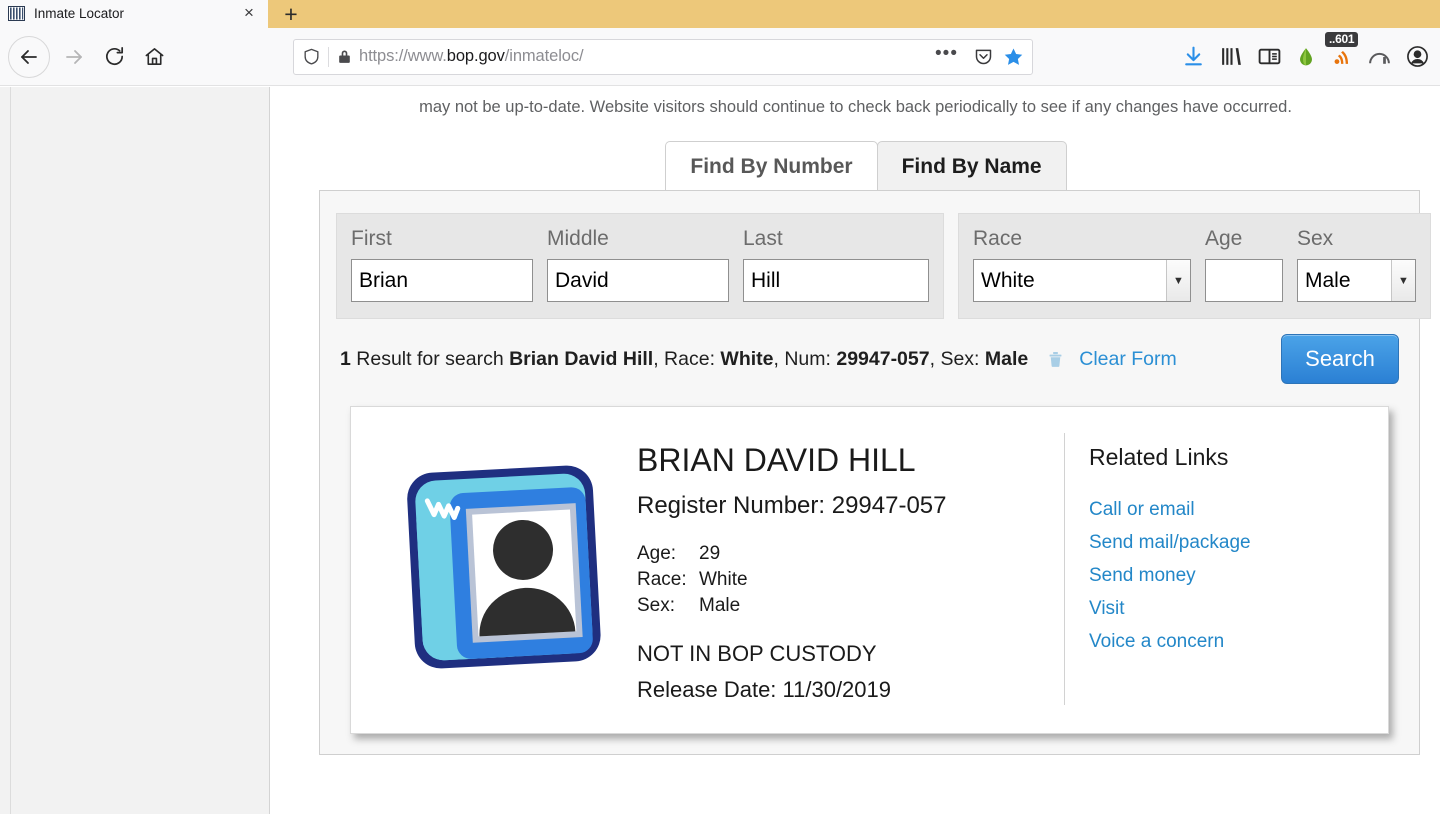 The image size is (1440, 814). What do you see at coordinates (957, 359) in the screenshot?
I see `result-sex-label: , Sex:` at bounding box center [957, 359].